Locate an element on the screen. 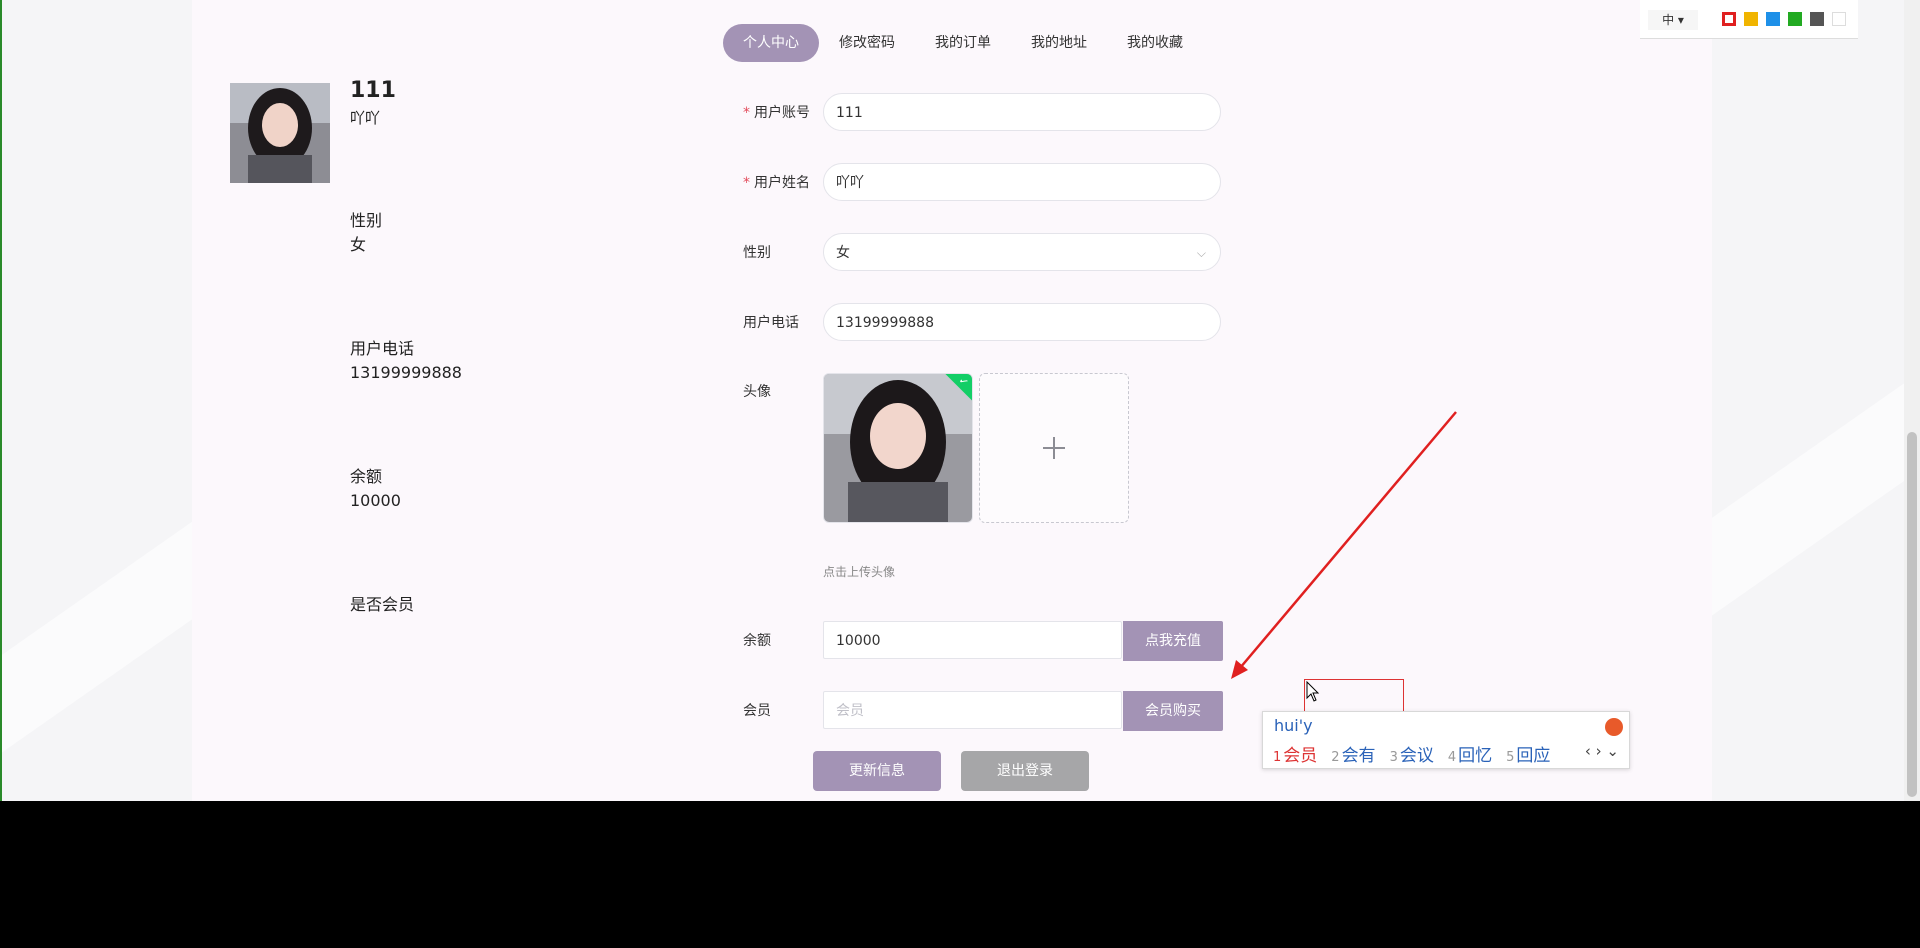 This screenshot has height=948, width=1920. ime-candidate: 3 会议 is located at coordinates (1412, 753).